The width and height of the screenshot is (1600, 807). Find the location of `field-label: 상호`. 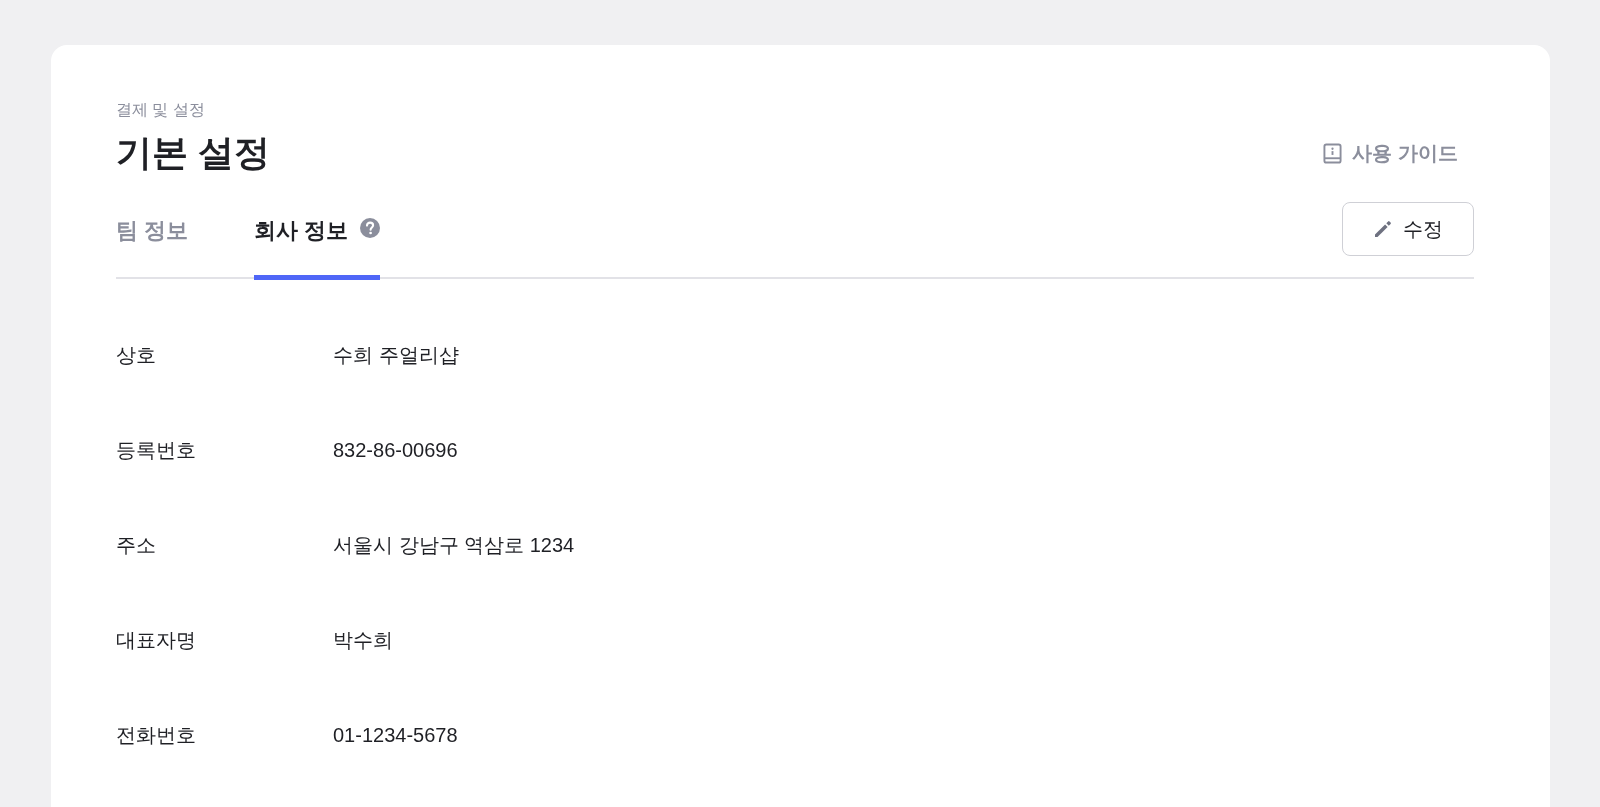

field-label: 상호 is located at coordinates (136, 355).